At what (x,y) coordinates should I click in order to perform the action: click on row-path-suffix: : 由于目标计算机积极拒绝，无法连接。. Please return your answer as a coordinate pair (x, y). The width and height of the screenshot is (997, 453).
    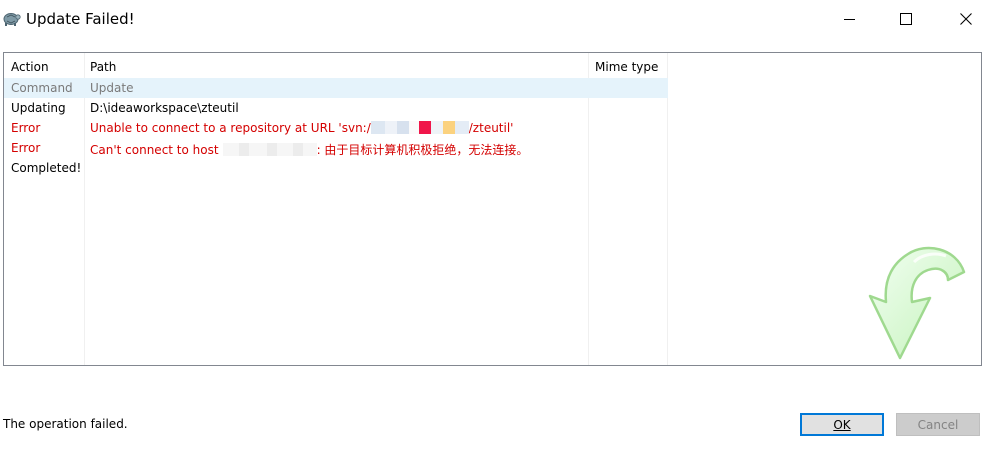
    Looking at the image, I should click on (422, 150).